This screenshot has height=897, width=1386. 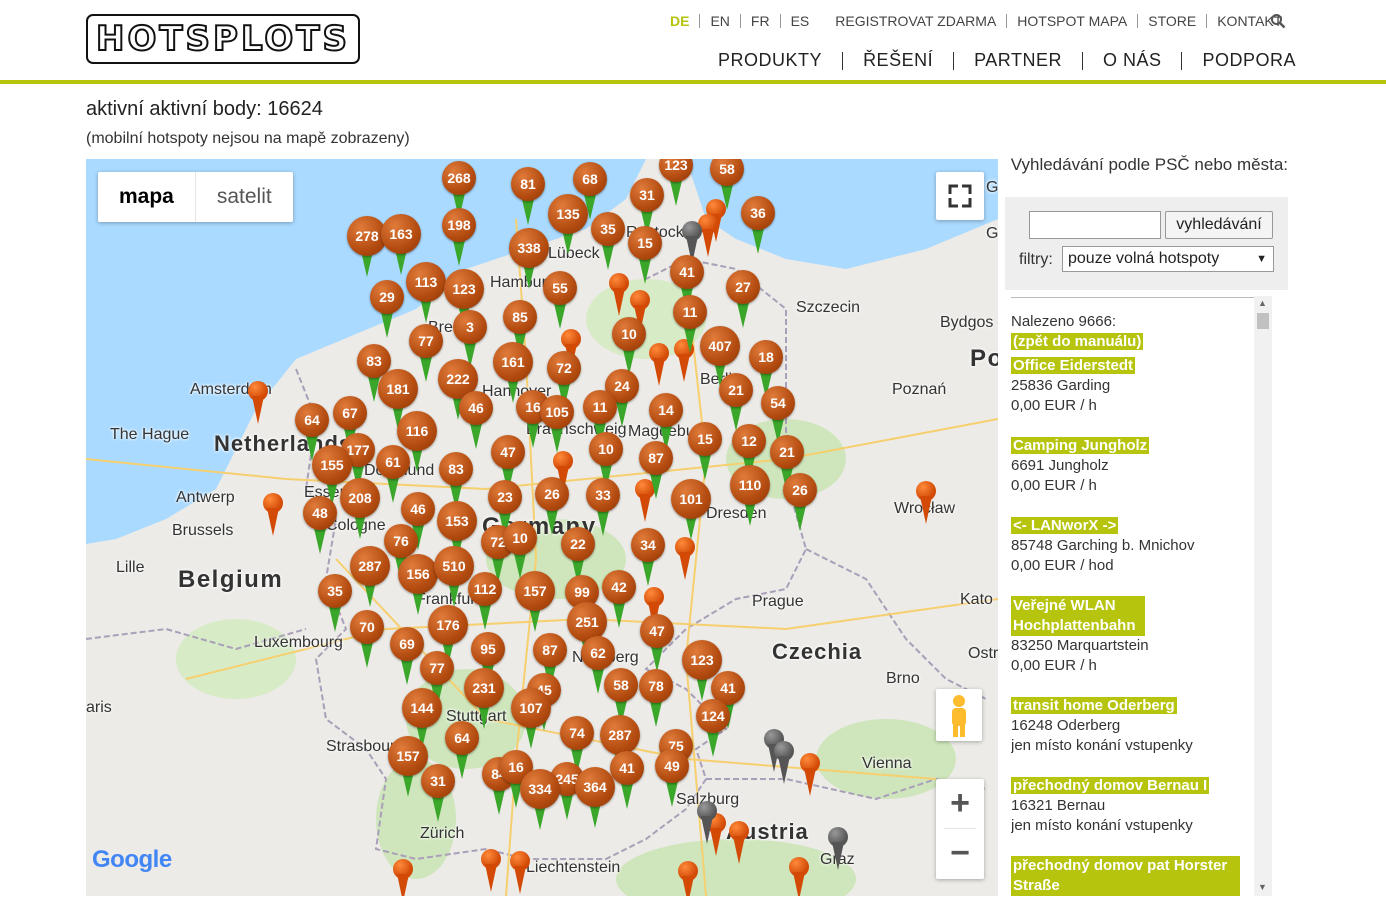 What do you see at coordinates (959, 715) in the screenshot?
I see `street-view-pegman` at bounding box center [959, 715].